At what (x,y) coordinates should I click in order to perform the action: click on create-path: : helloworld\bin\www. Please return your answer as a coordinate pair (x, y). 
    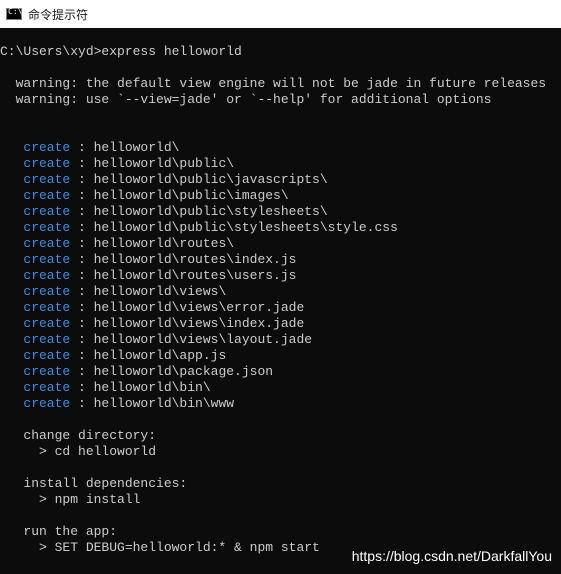
    Looking at the image, I should click on (152, 403).